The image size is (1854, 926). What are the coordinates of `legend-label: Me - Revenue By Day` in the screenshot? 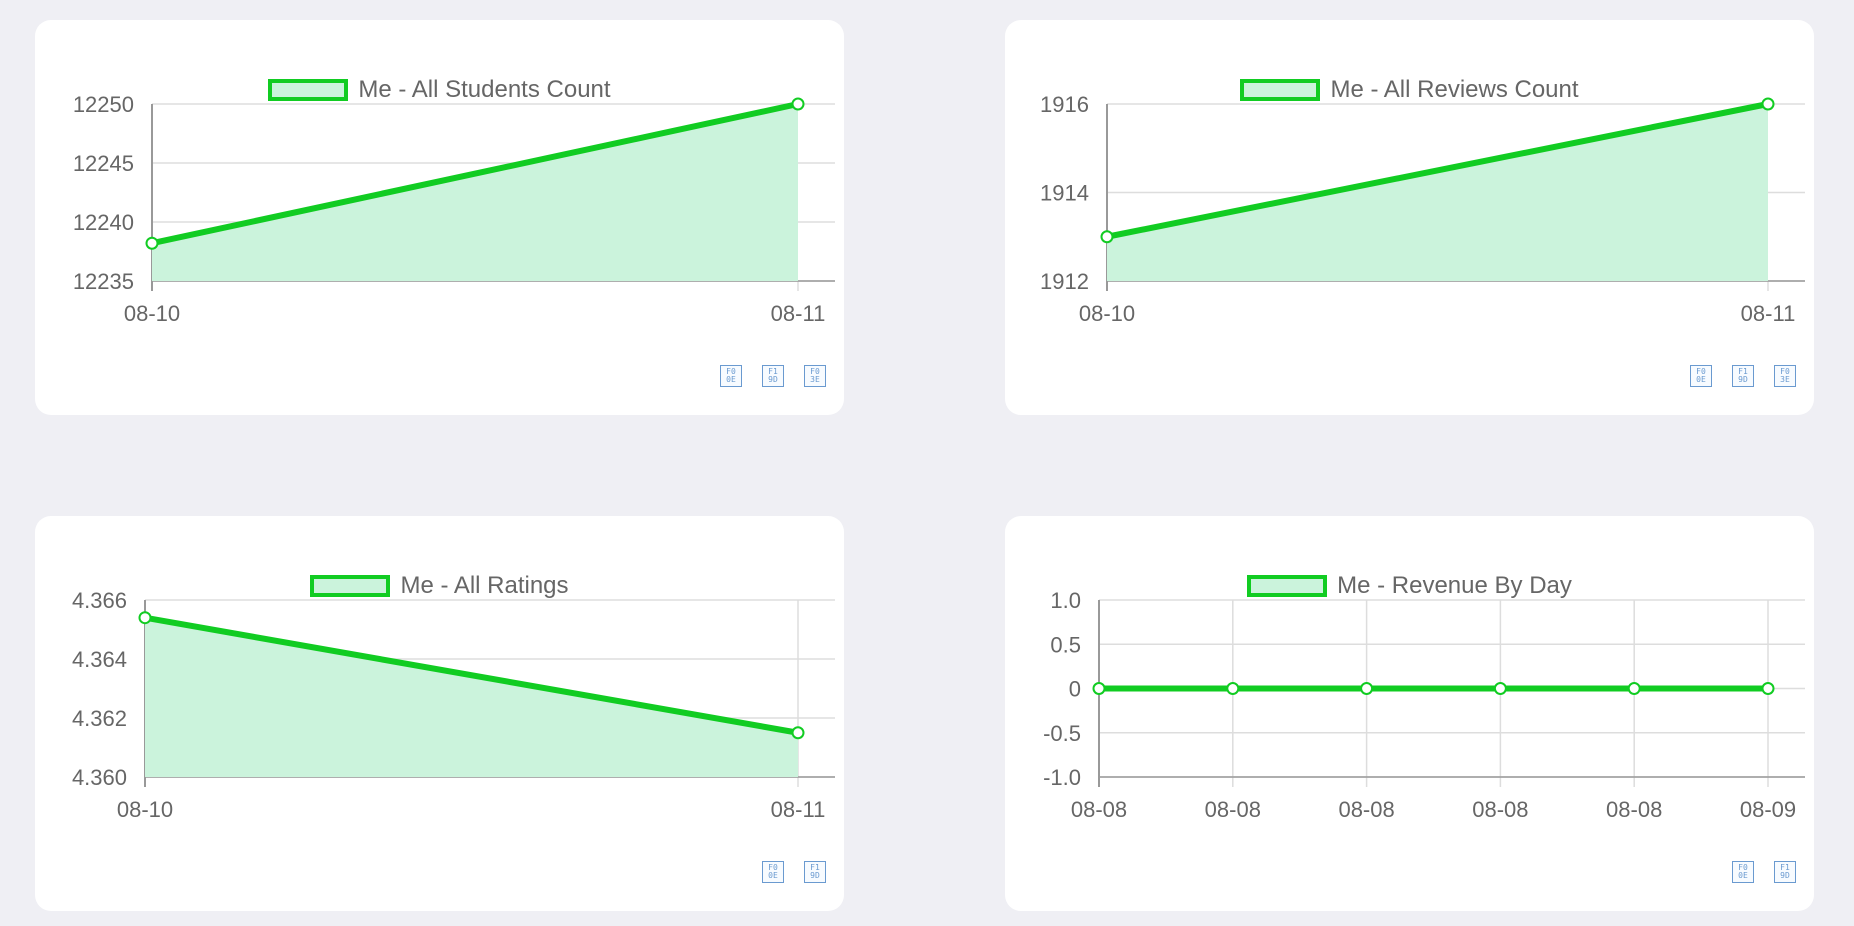 It's located at (1454, 586).